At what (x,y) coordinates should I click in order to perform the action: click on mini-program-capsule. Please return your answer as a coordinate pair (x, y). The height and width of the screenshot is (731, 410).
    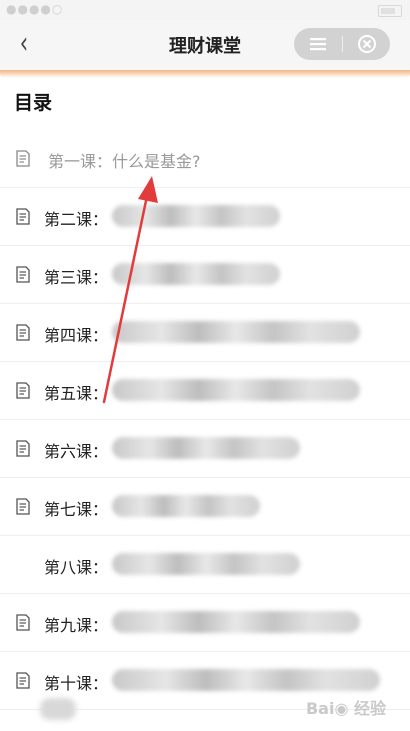
    Looking at the image, I should click on (342, 44).